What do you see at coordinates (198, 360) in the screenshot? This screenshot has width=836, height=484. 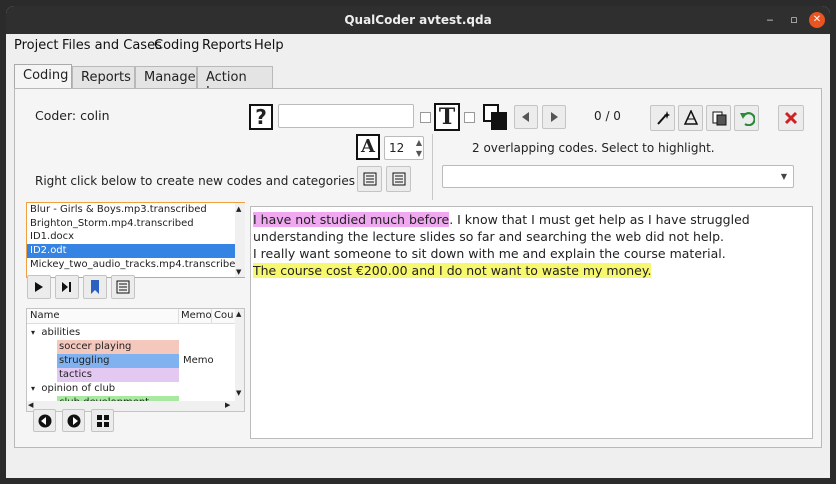 I see `code-memo-flag: Memo` at bounding box center [198, 360].